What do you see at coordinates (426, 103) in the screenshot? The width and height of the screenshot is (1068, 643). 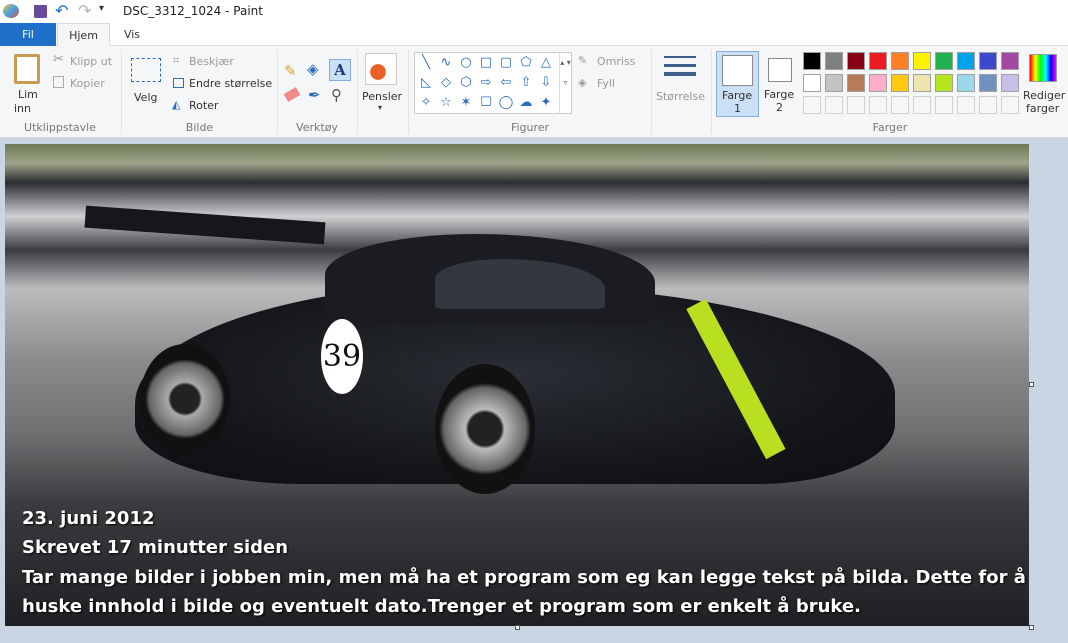 I see `shape-14-icon: ✧` at bounding box center [426, 103].